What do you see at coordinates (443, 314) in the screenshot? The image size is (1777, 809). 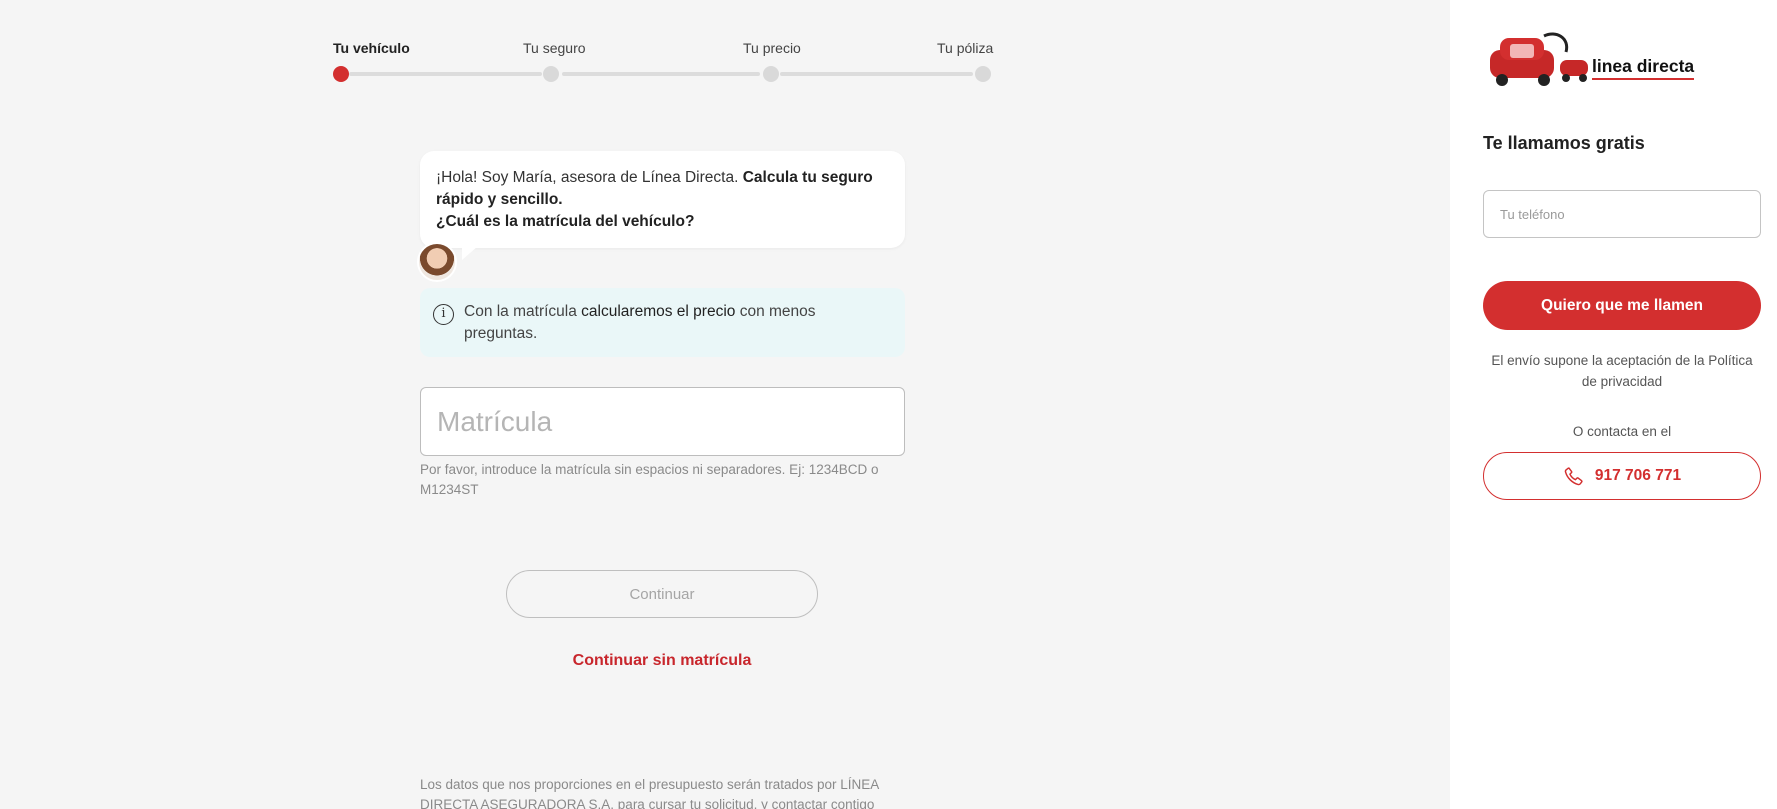 I see `info-icon: i` at bounding box center [443, 314].